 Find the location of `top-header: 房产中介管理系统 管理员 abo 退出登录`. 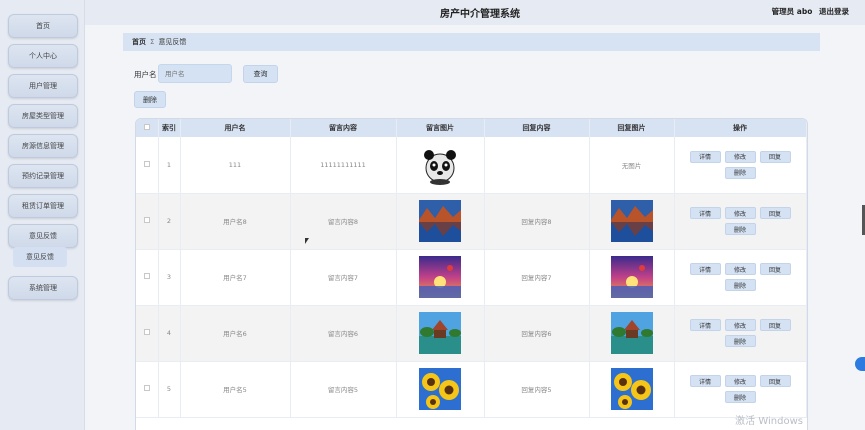

top-header: 房产中介管理系统 管理员 abo 退出登录 is located at coordinates (475, 12).